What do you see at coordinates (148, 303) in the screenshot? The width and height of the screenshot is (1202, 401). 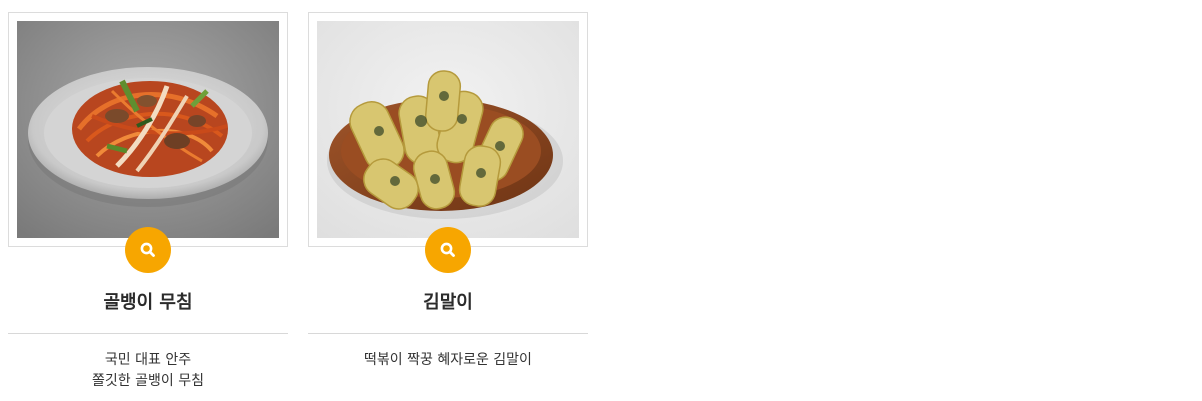 I see `product-title: 골뱅이 무침` at bounding box center [148, 303].